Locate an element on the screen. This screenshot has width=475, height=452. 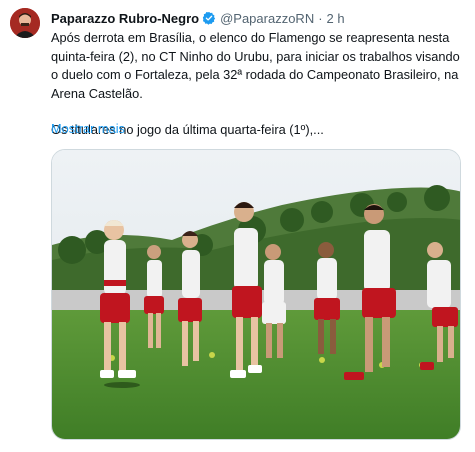
timestamp: 2 h is located at coordinates (336, 18).